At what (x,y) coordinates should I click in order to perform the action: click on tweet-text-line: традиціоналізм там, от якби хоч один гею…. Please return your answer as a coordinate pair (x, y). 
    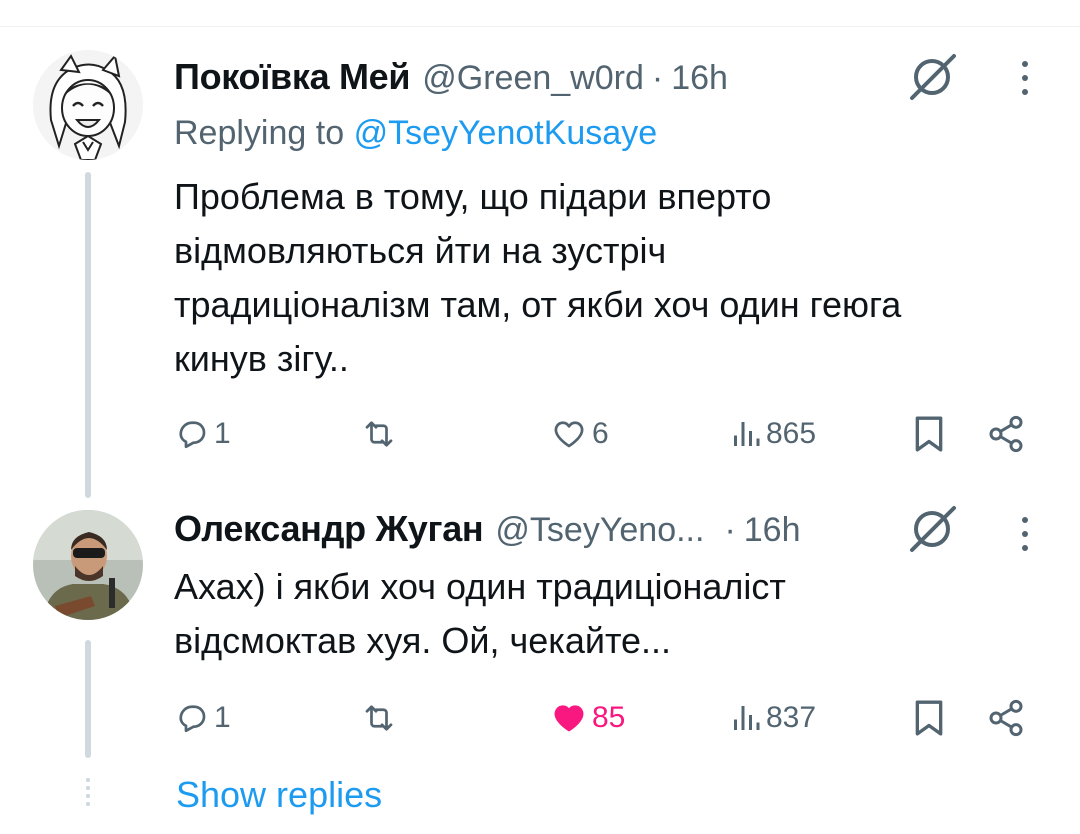
    Looking at the image, I should click on (538, 304).